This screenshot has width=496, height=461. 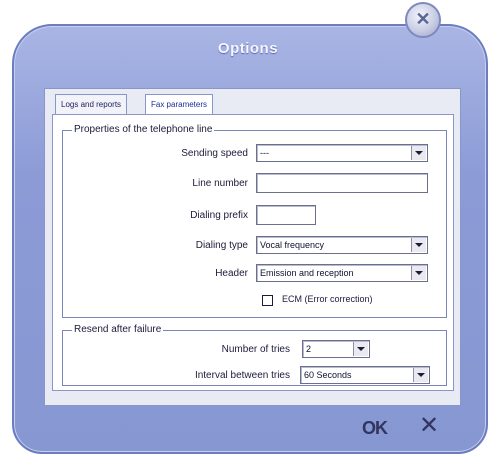 I want to click on interval-value: 60 Seconds, so click(x=328, y=375).